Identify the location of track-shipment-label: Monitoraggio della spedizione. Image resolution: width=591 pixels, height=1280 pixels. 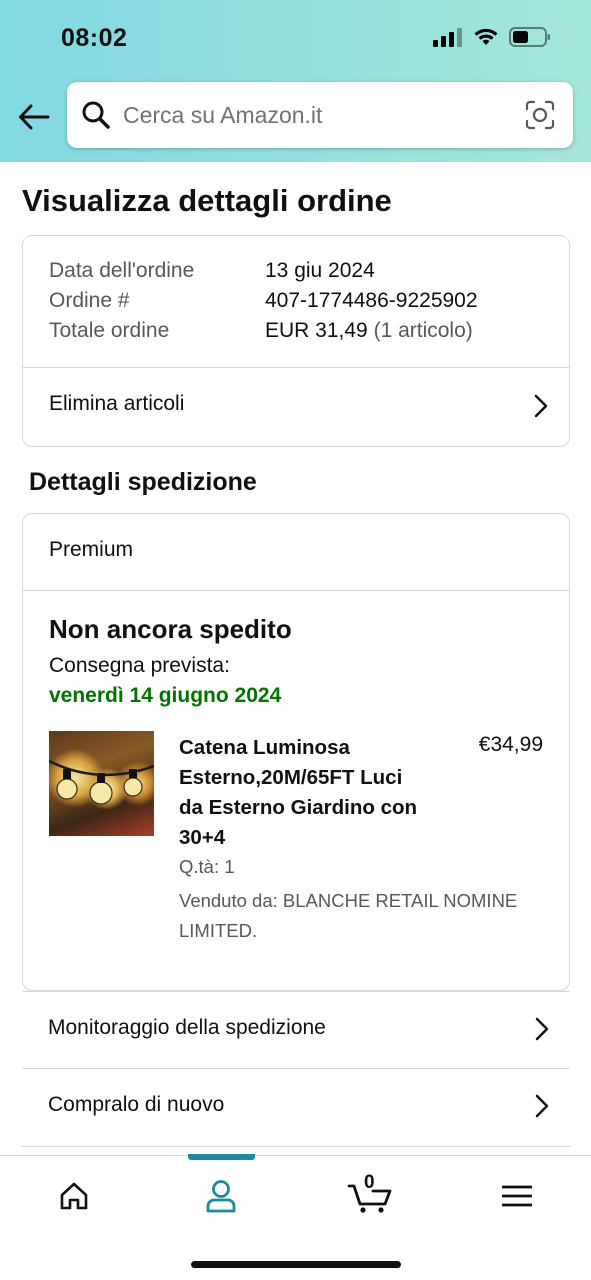
(187, 1027).